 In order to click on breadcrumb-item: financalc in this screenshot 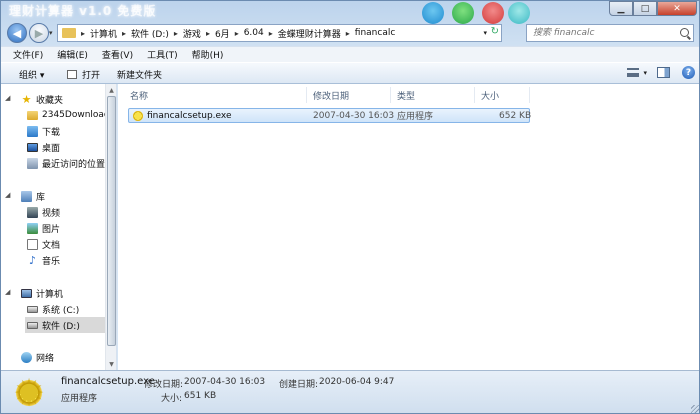, I will do `click(375, 33)`.